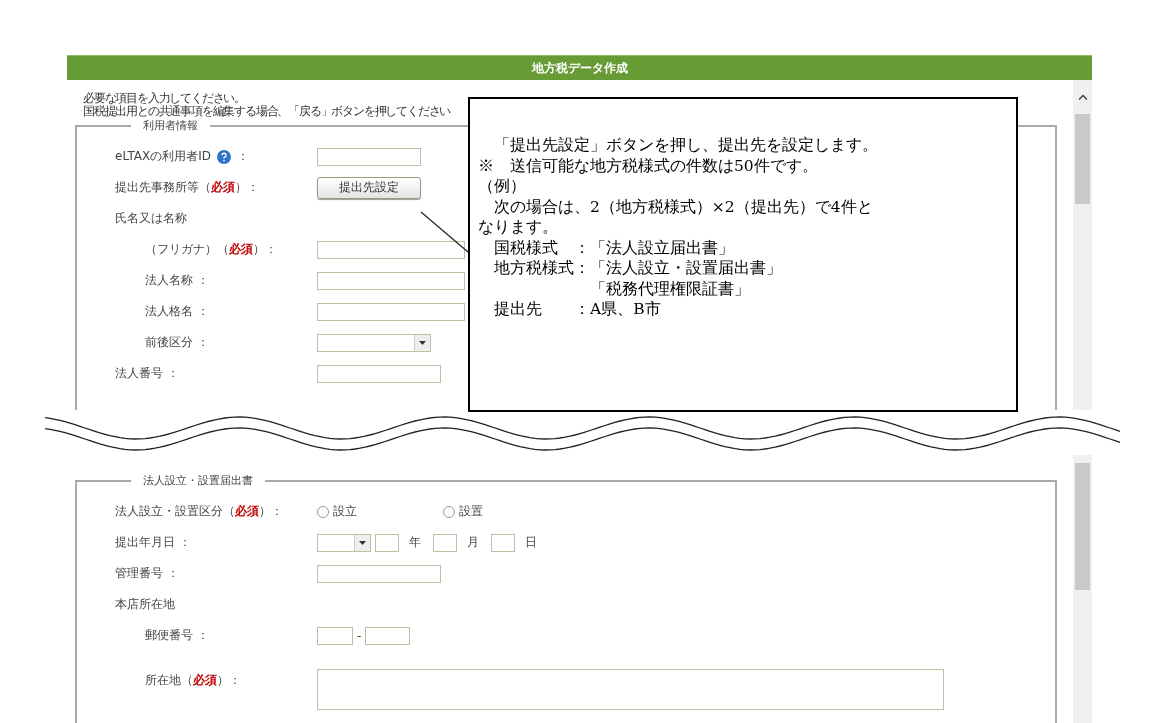 This screenshot has height=723, width=1167. I want to click on field-label: 本店所在地, so click(145, 604).